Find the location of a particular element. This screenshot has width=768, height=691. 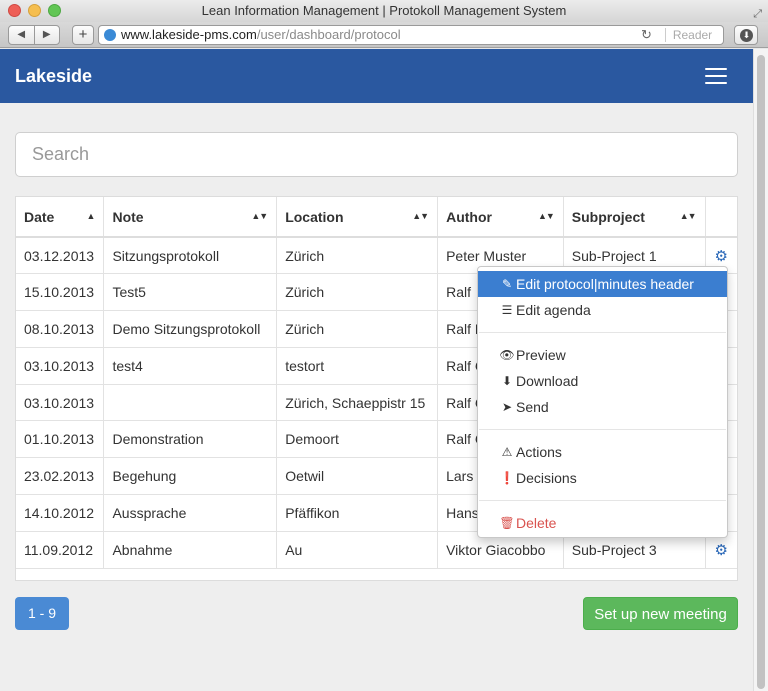

forward-button: ▶ is located at coordinates (47, 35).